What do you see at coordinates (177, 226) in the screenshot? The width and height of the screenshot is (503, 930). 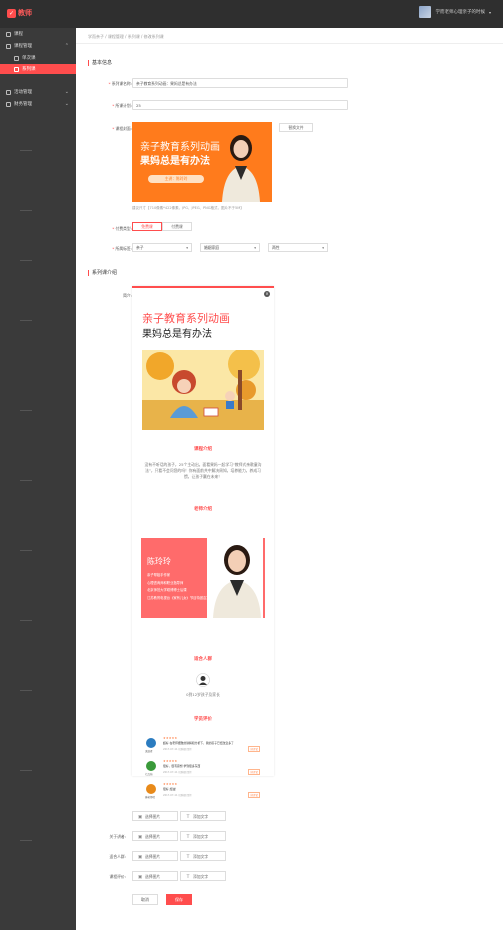 I see `fee-paid-option: 付费课` at bounding box center [177, 226].